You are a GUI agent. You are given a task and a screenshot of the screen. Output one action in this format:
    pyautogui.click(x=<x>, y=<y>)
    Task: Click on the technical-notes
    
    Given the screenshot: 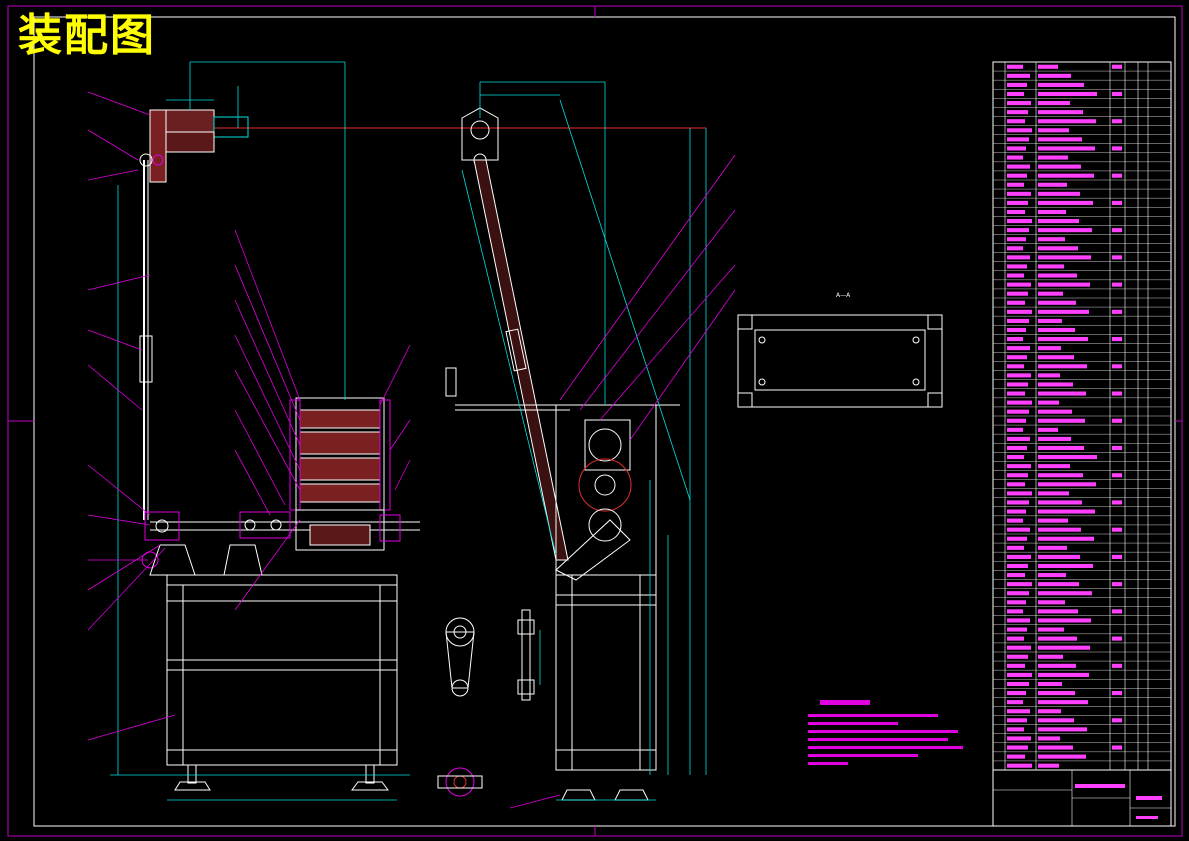 What is the action you would take?
    pyautogui.click(x=885, y=732)
    